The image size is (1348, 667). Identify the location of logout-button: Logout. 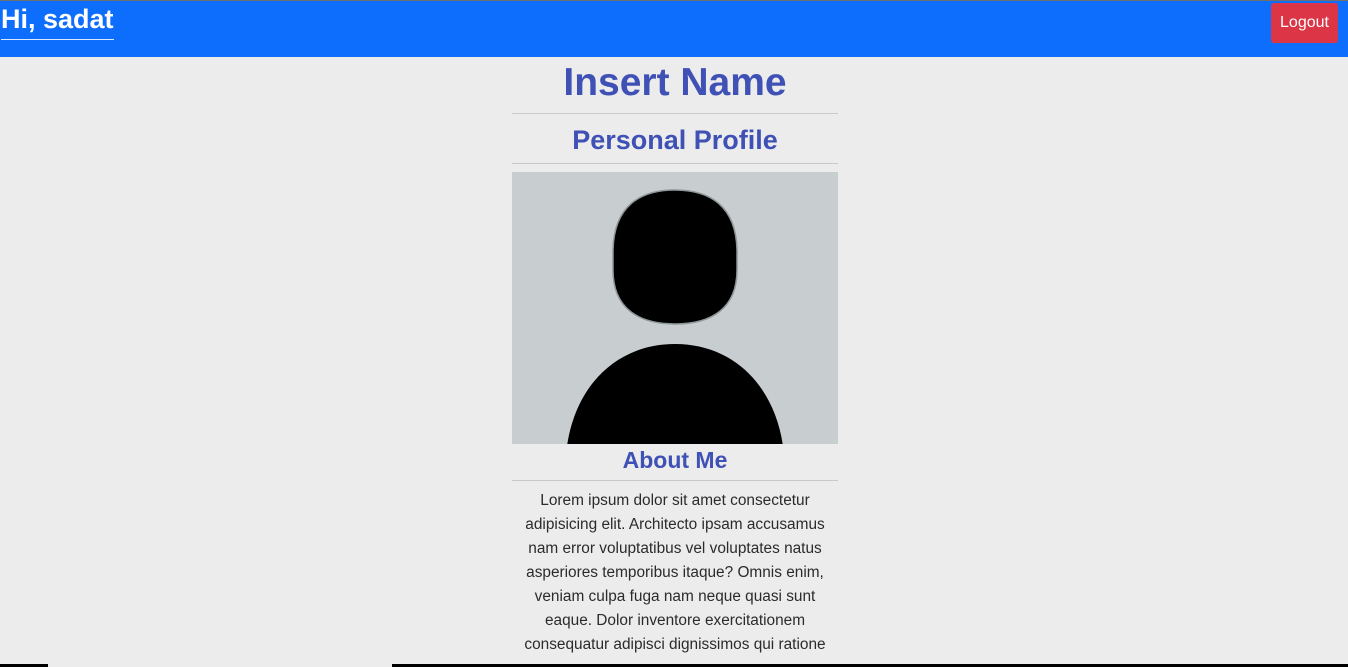
(1304, 23).